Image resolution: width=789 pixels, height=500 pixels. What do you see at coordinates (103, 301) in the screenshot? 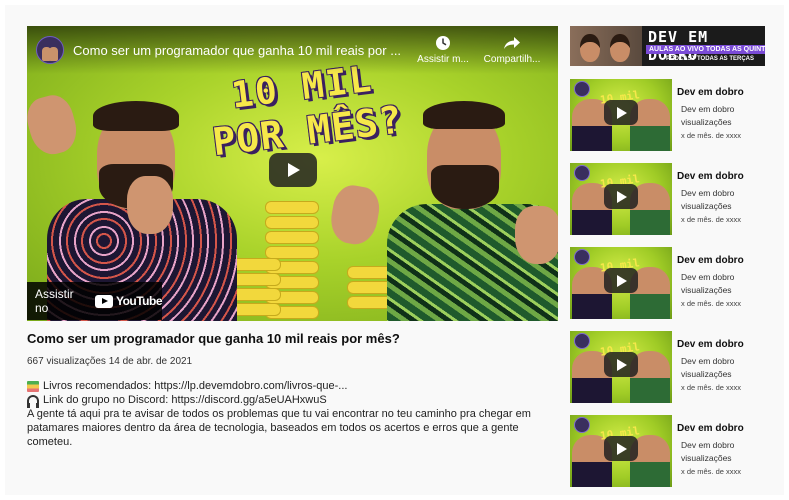
I see `youtube-play-icon` at bounding box center [103, 301].